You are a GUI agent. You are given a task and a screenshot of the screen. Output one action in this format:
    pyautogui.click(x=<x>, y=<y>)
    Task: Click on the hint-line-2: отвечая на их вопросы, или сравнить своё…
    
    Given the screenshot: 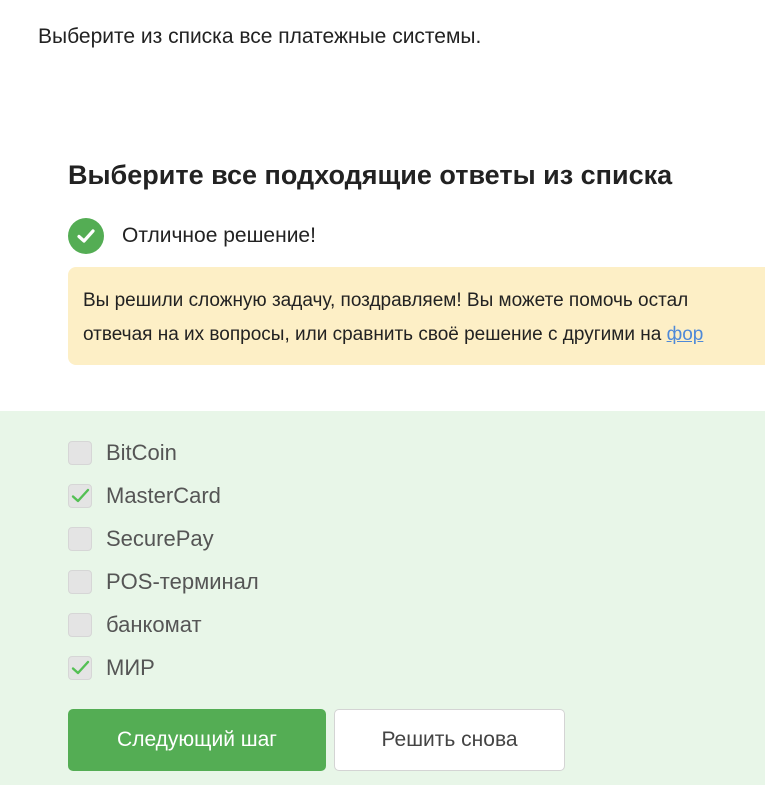 What is the action you would take?
    pyautogui.click(x=424, y=335)
    